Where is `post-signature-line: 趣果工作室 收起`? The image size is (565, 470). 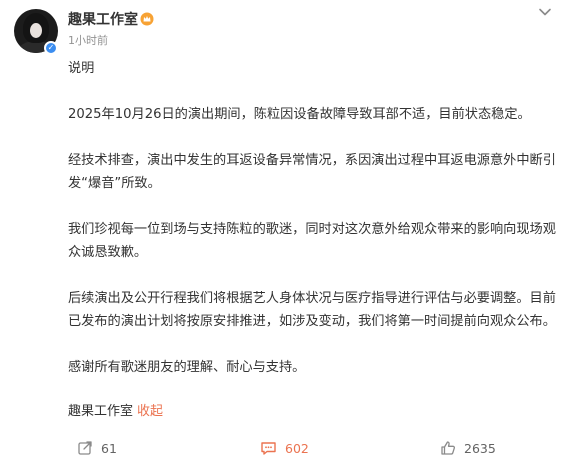 post-signature-line: 趣果工作室 收起 is located at coordinates (115, 412).